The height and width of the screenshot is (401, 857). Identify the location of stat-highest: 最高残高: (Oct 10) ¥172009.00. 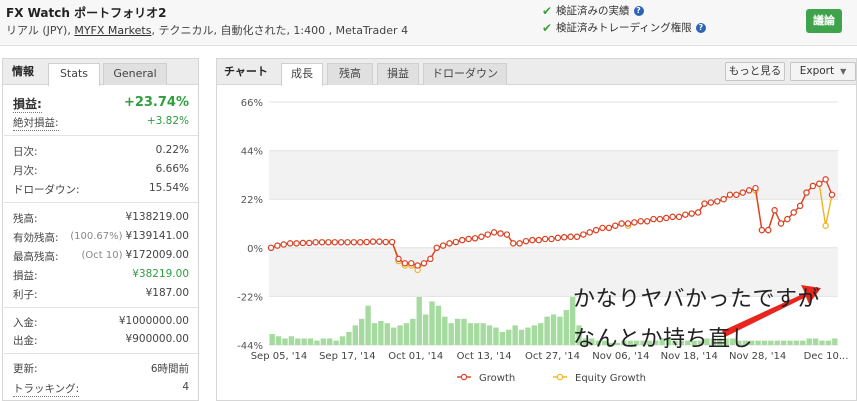
(101, 257).